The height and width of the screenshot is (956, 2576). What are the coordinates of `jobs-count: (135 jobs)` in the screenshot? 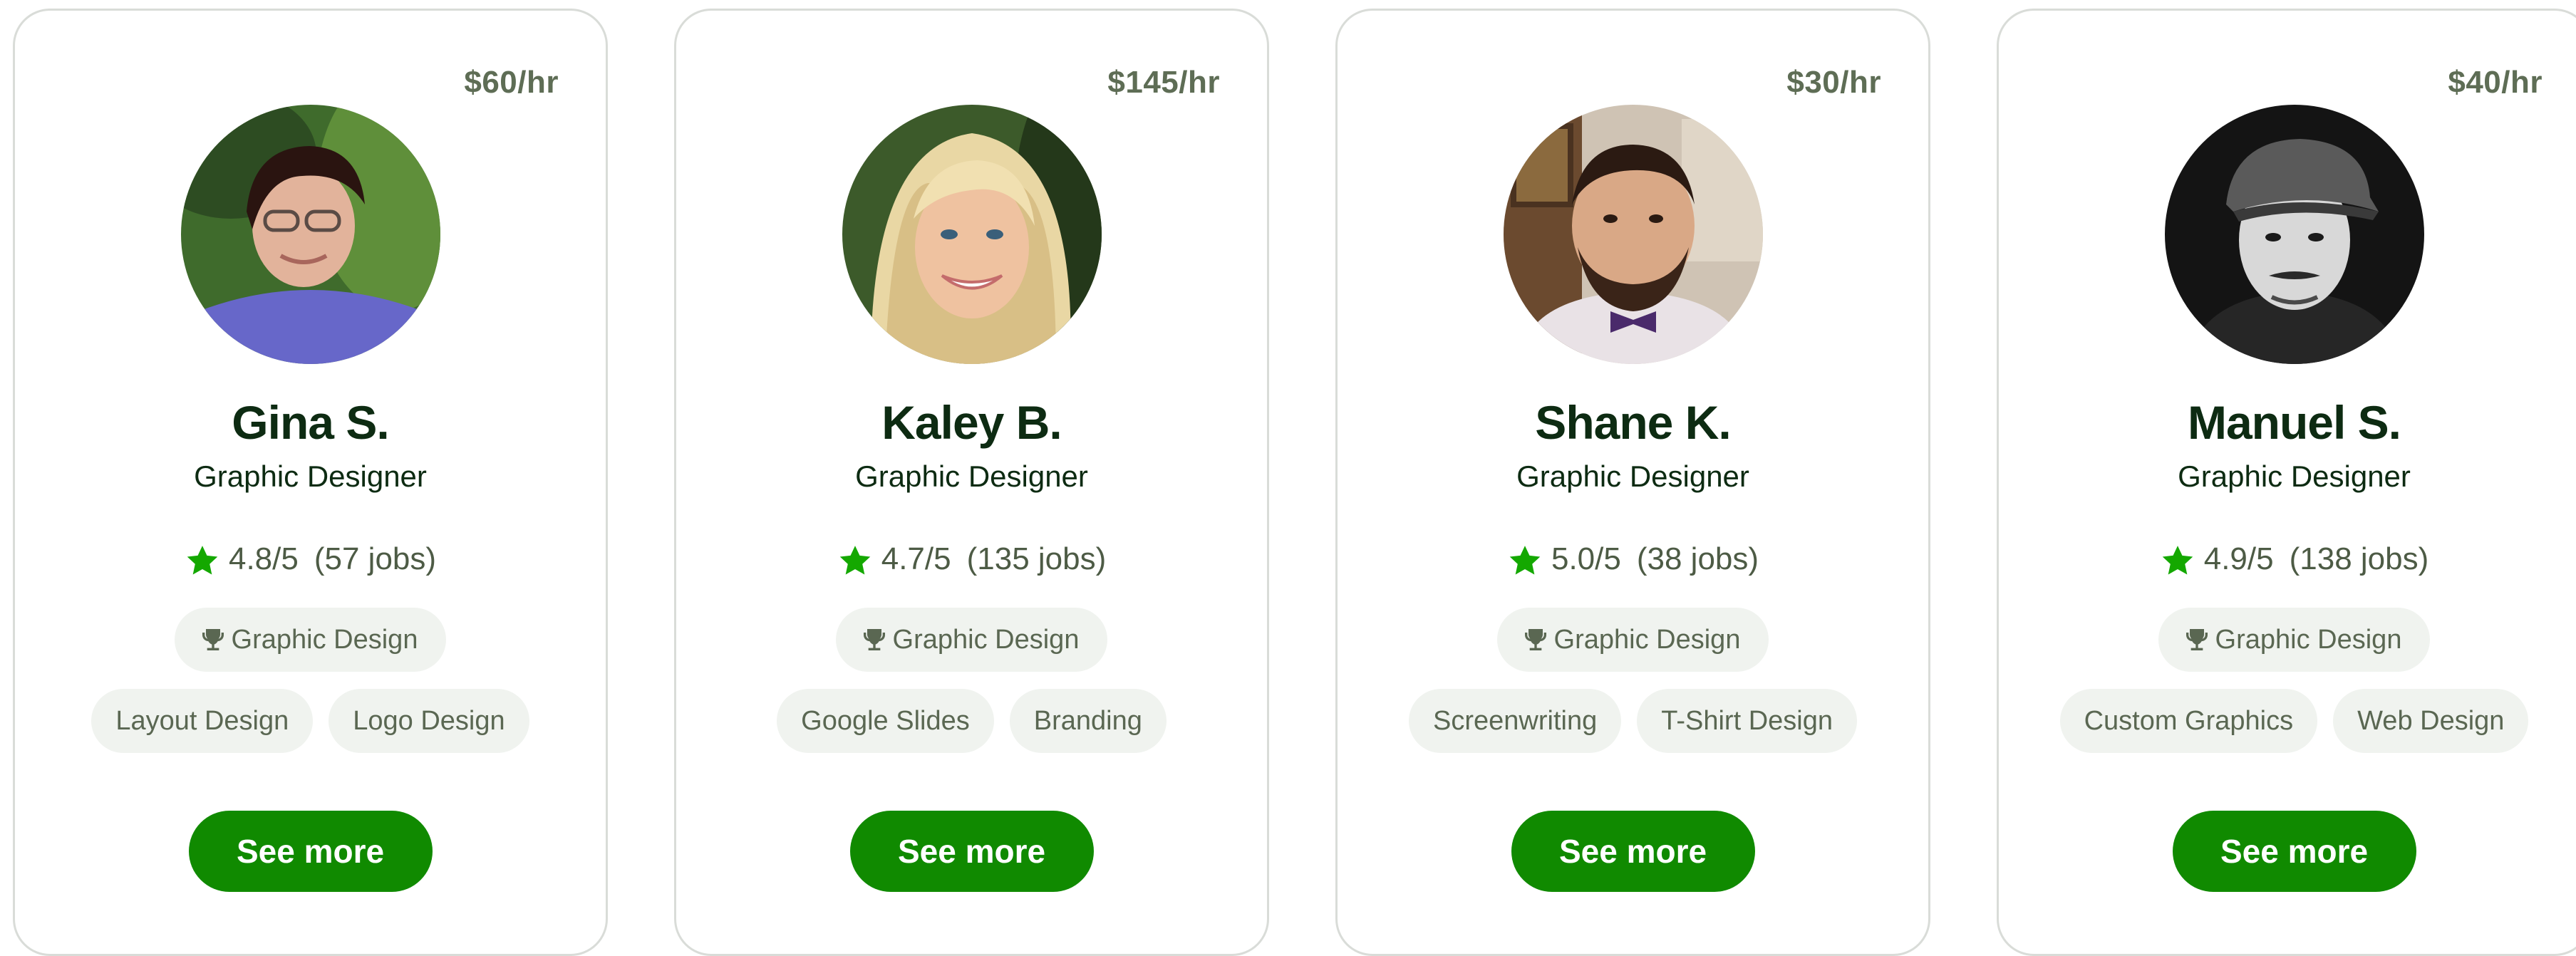 It's located at (1036, 558).